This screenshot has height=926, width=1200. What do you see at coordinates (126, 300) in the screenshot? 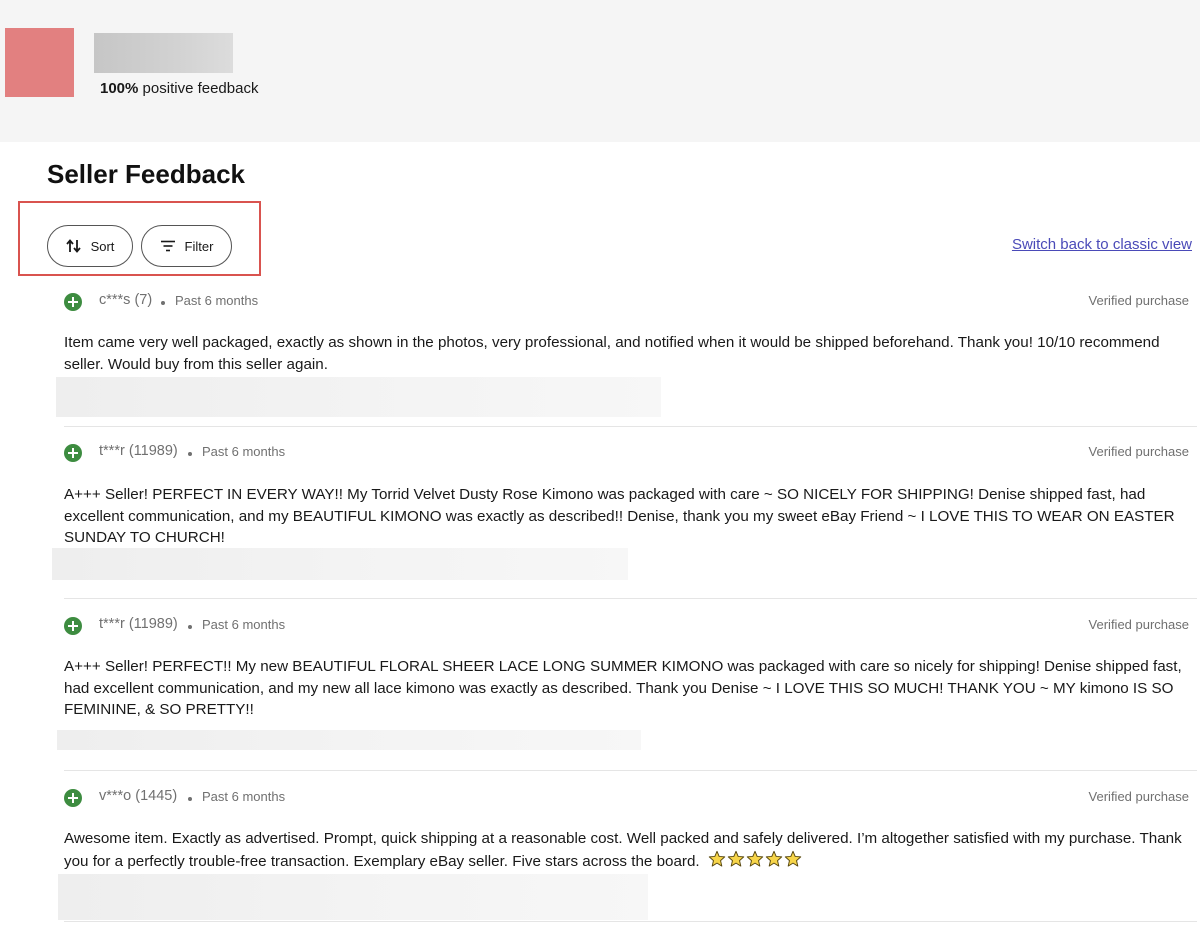
I see `feedback-user: c***s (7)` at bounding box center [126, 300].